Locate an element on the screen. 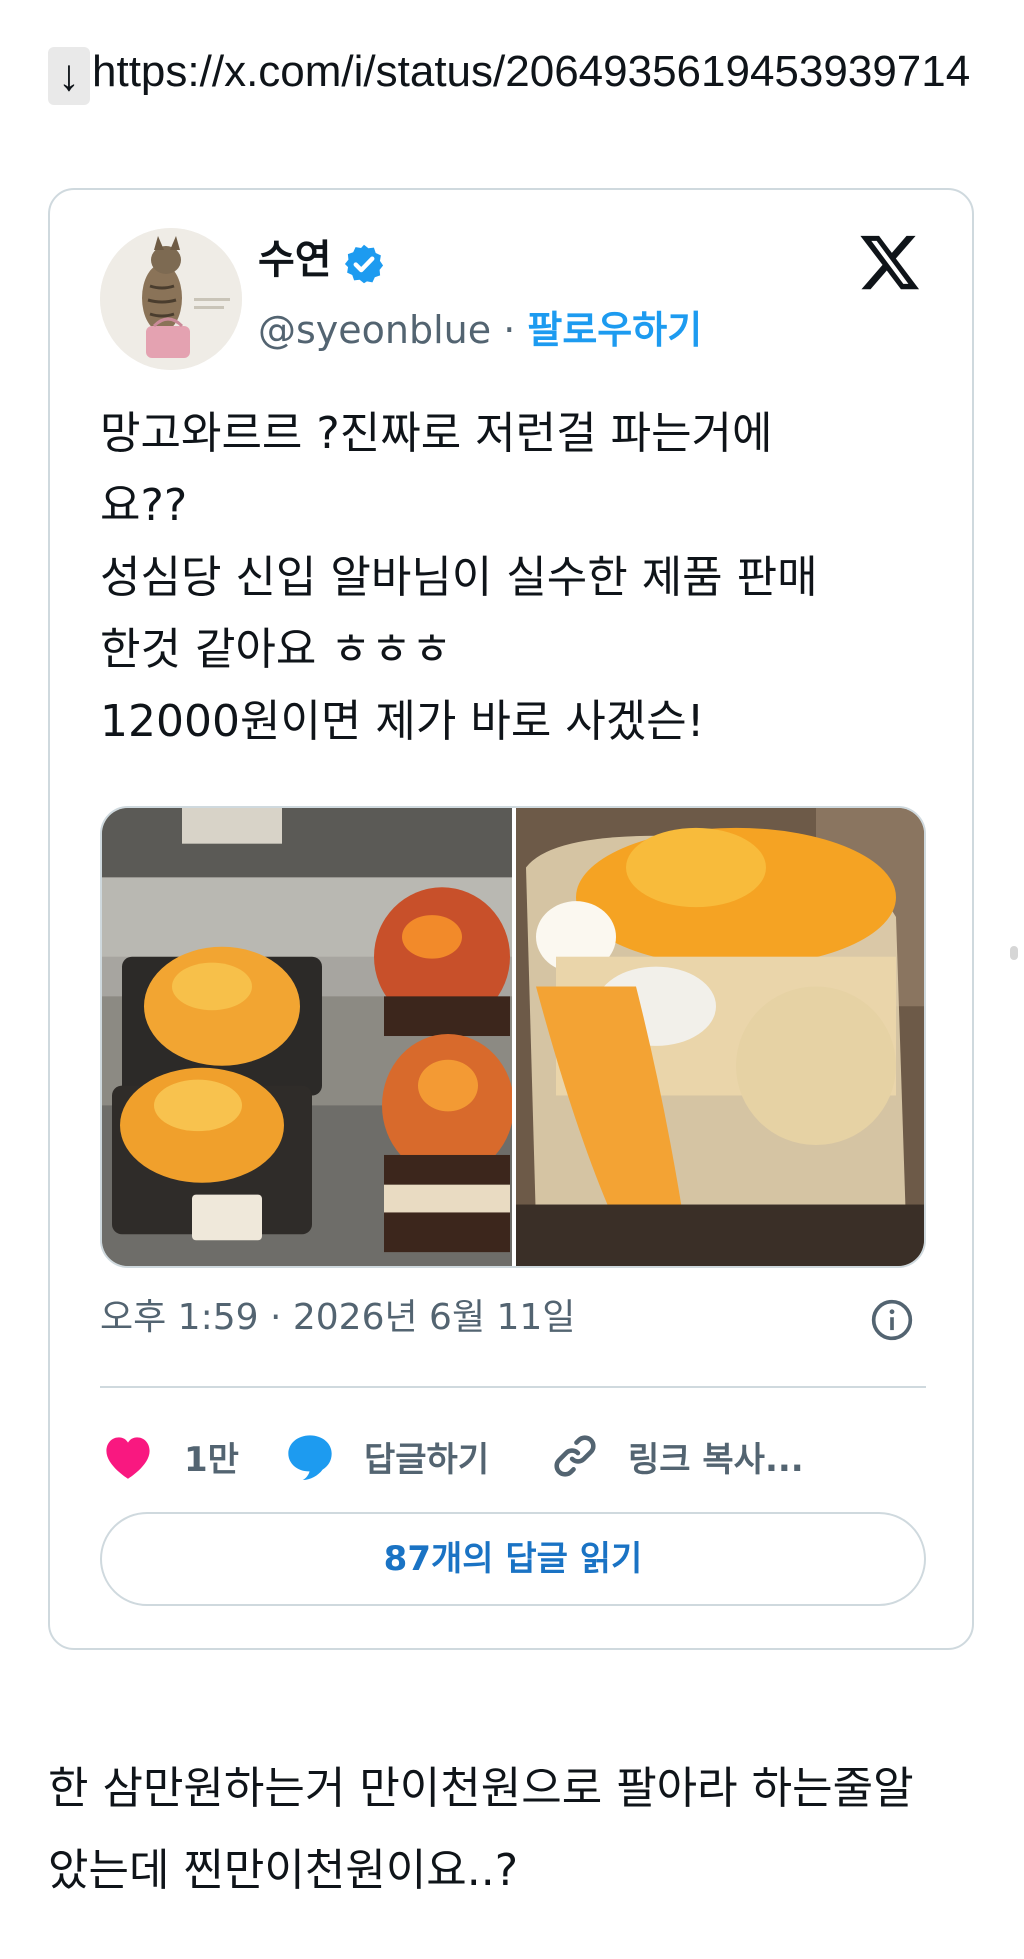 This screenshot has width=1024, height=1959. reply-bubble-icon is located at coordinates (310, 1458).